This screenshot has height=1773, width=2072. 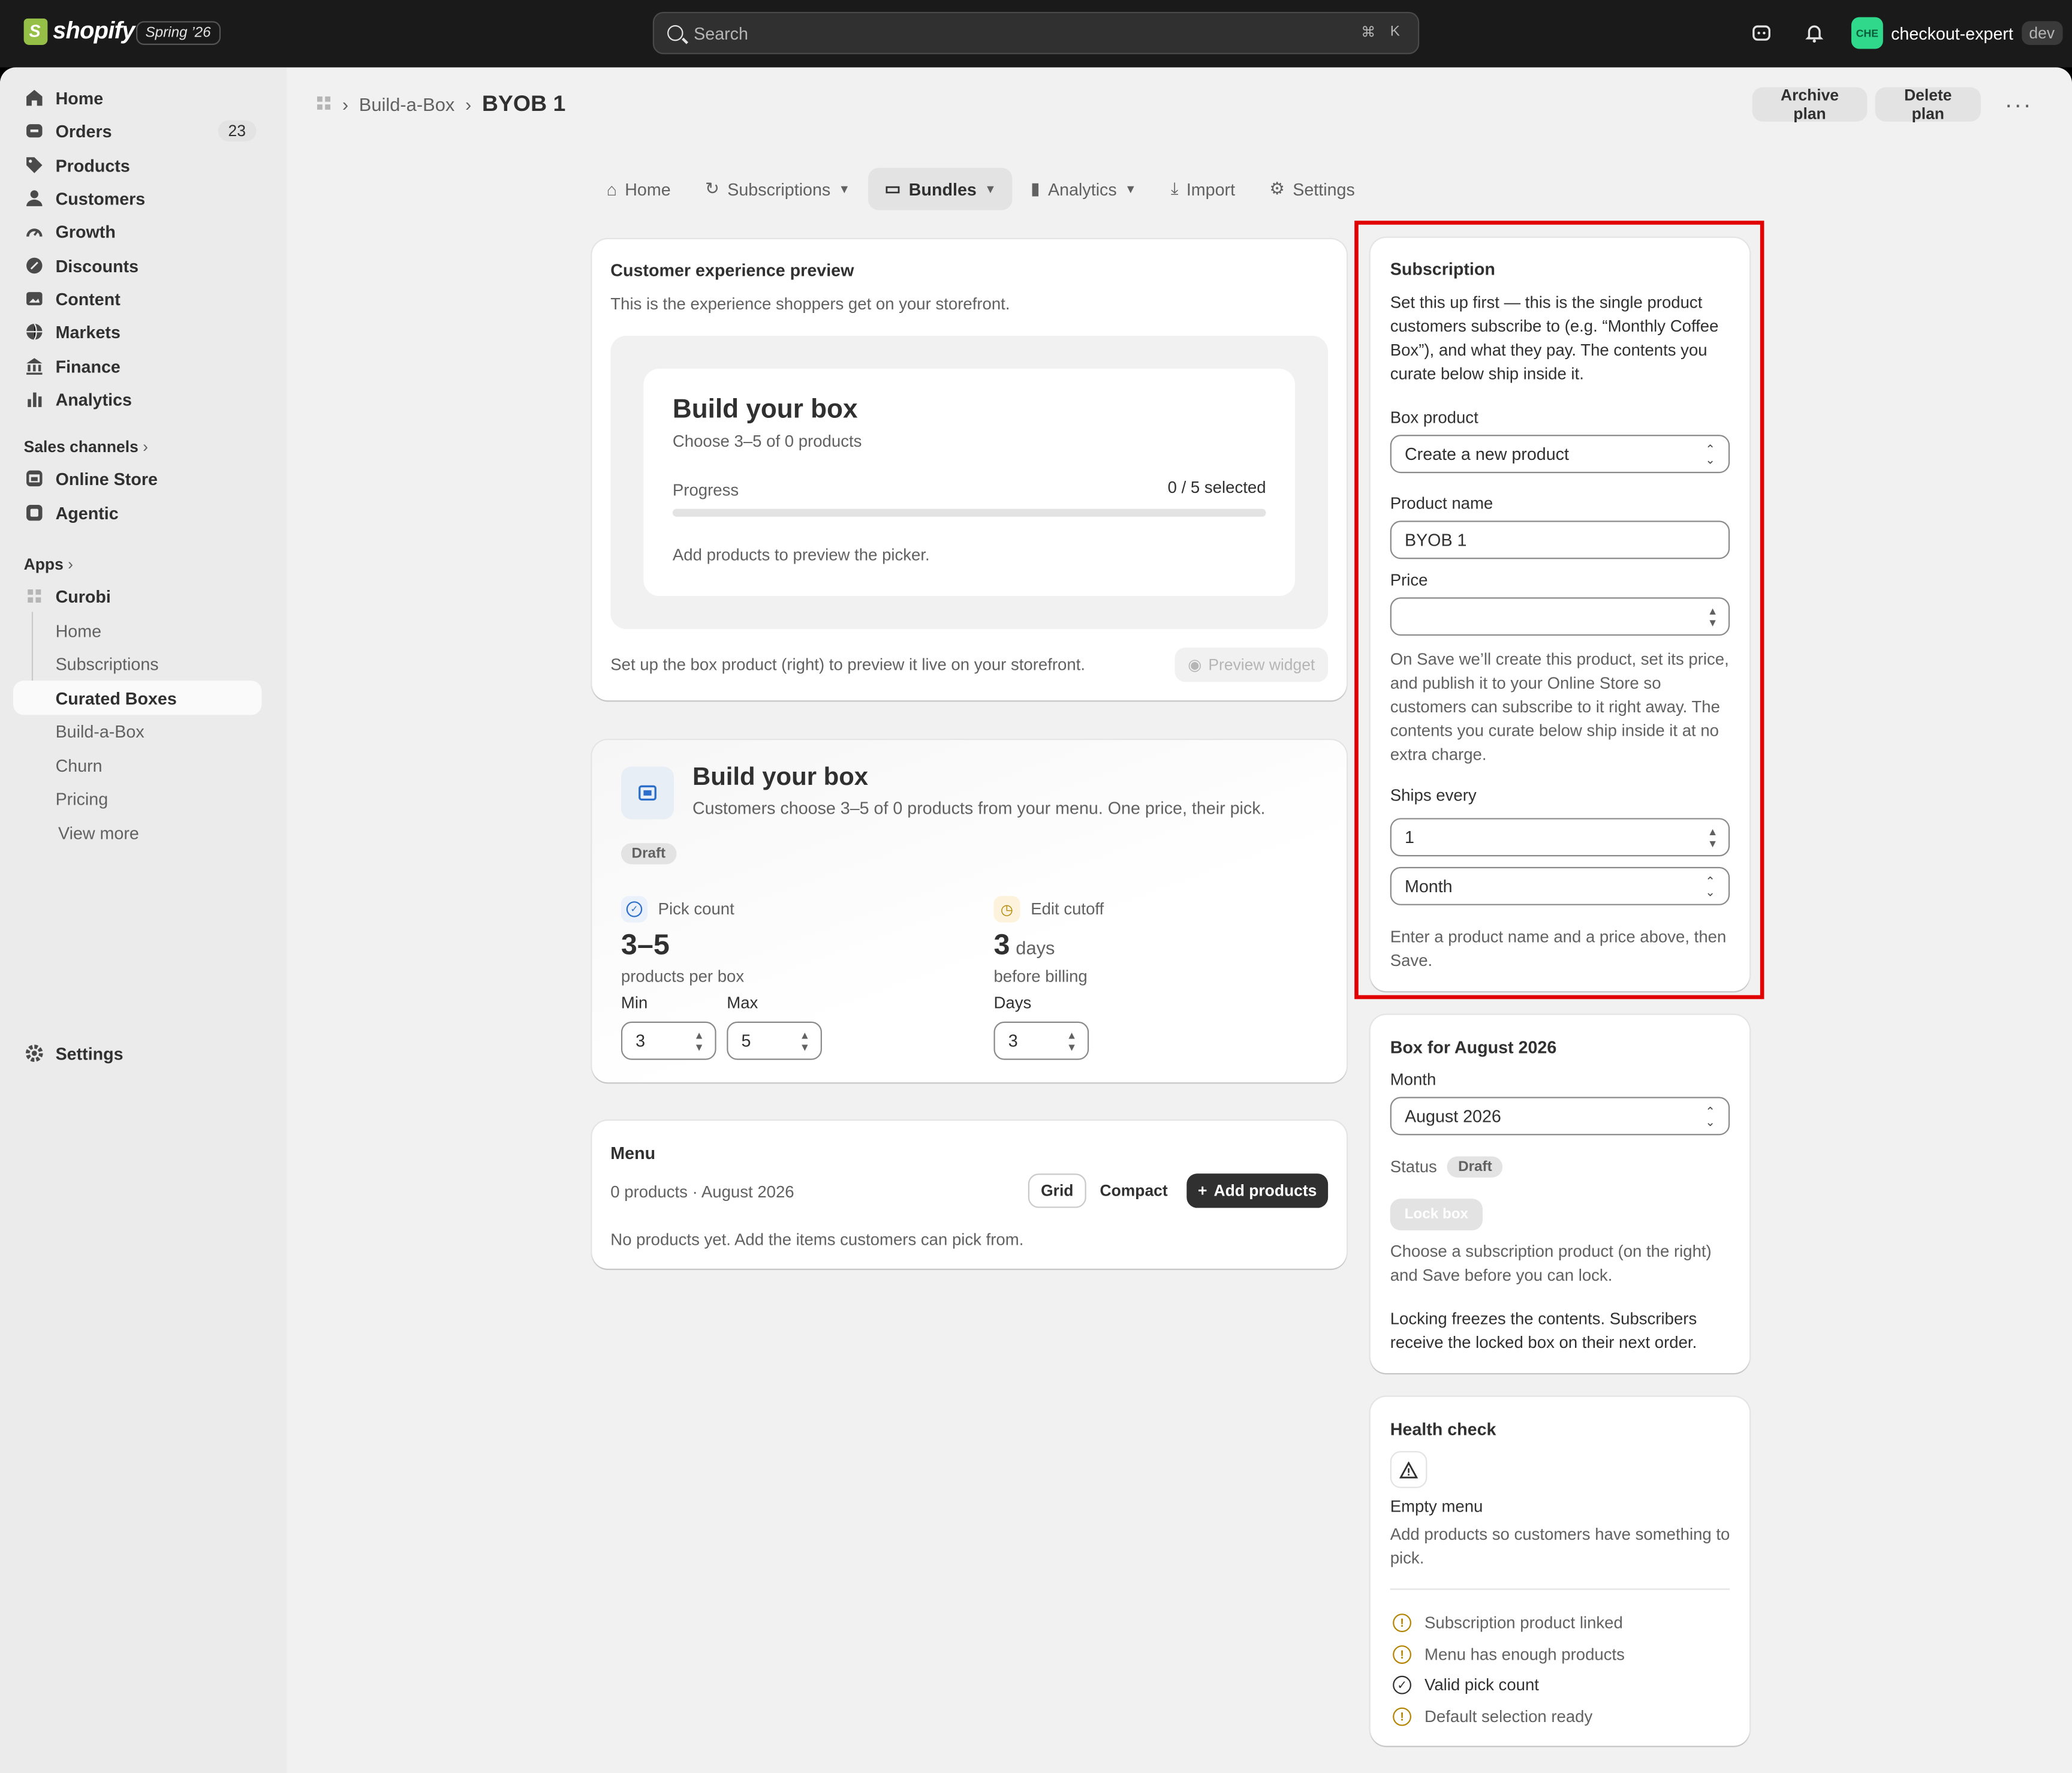 I want to click on plan-status-badge: Draft, so click(x=649, y=853).